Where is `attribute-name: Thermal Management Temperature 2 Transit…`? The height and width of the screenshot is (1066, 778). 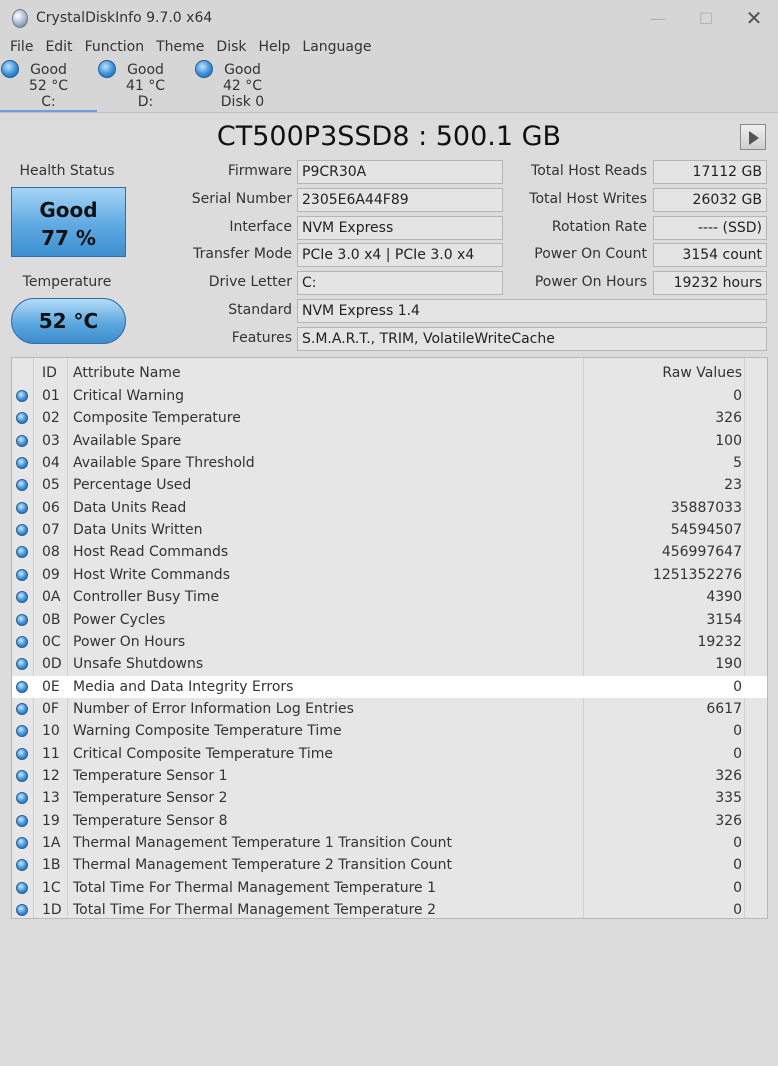 attribute-name: Thermal Management Temperature 2 Transit… is located at coordinates (262, 865).